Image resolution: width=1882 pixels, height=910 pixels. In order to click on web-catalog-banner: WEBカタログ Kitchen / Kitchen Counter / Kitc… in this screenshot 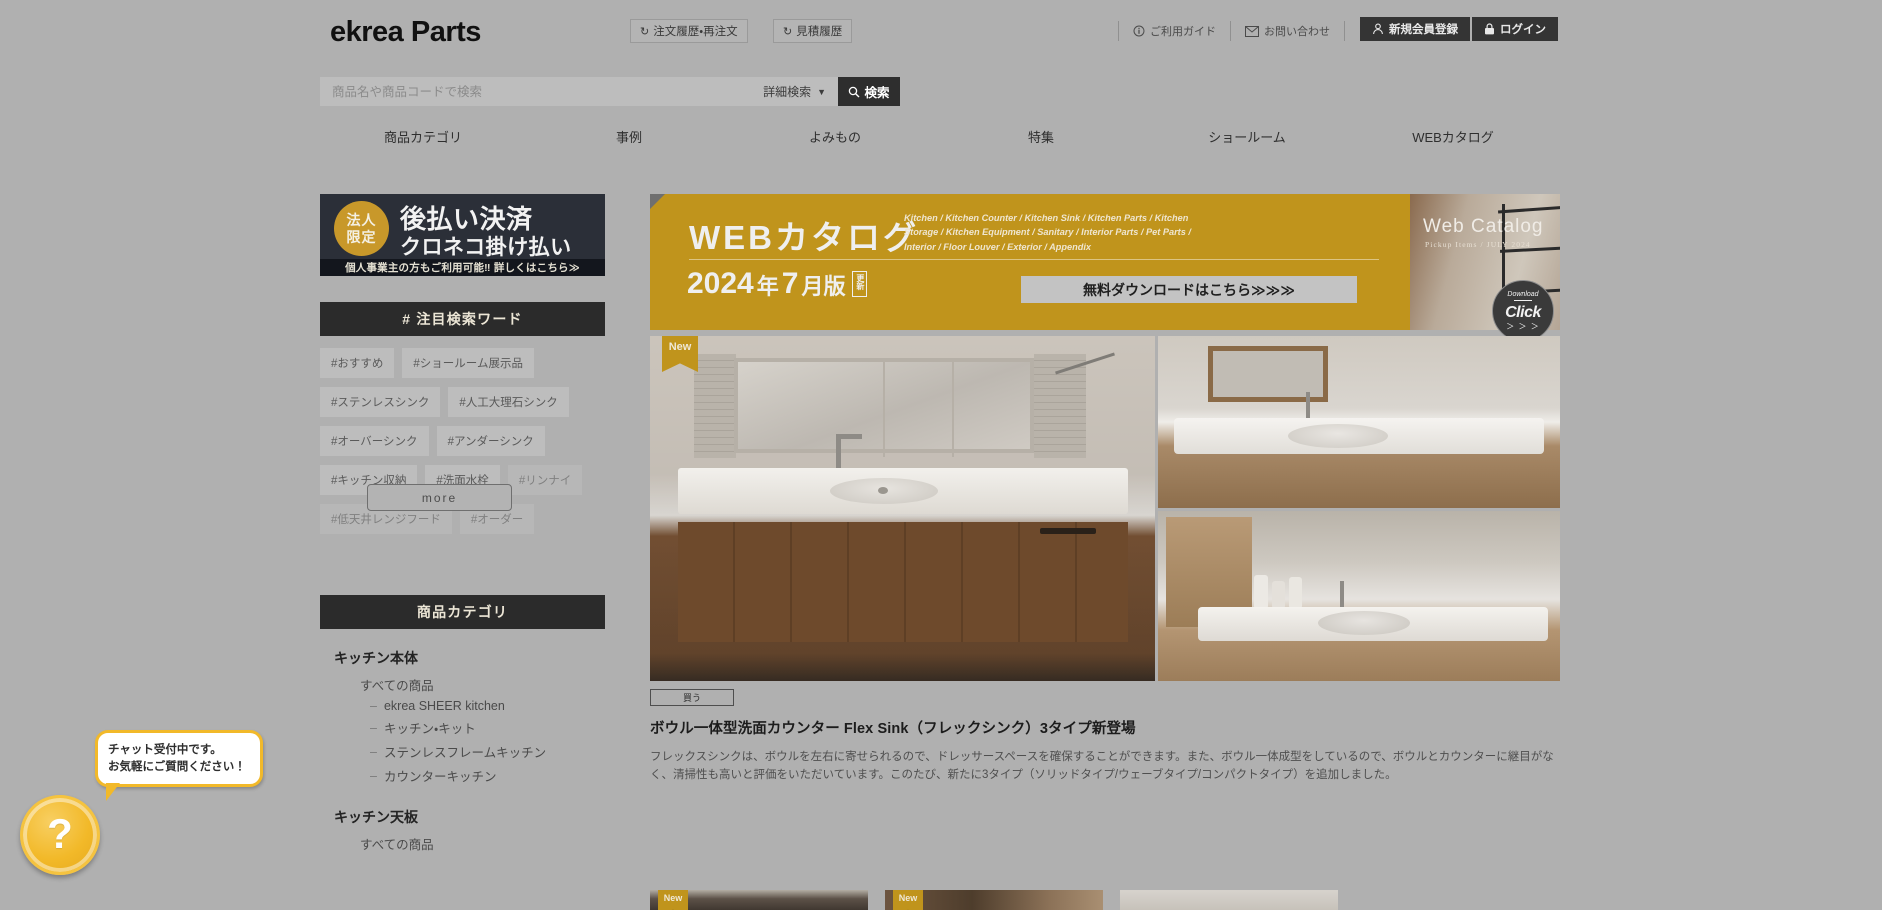, I will do `click(1105, 268)`.